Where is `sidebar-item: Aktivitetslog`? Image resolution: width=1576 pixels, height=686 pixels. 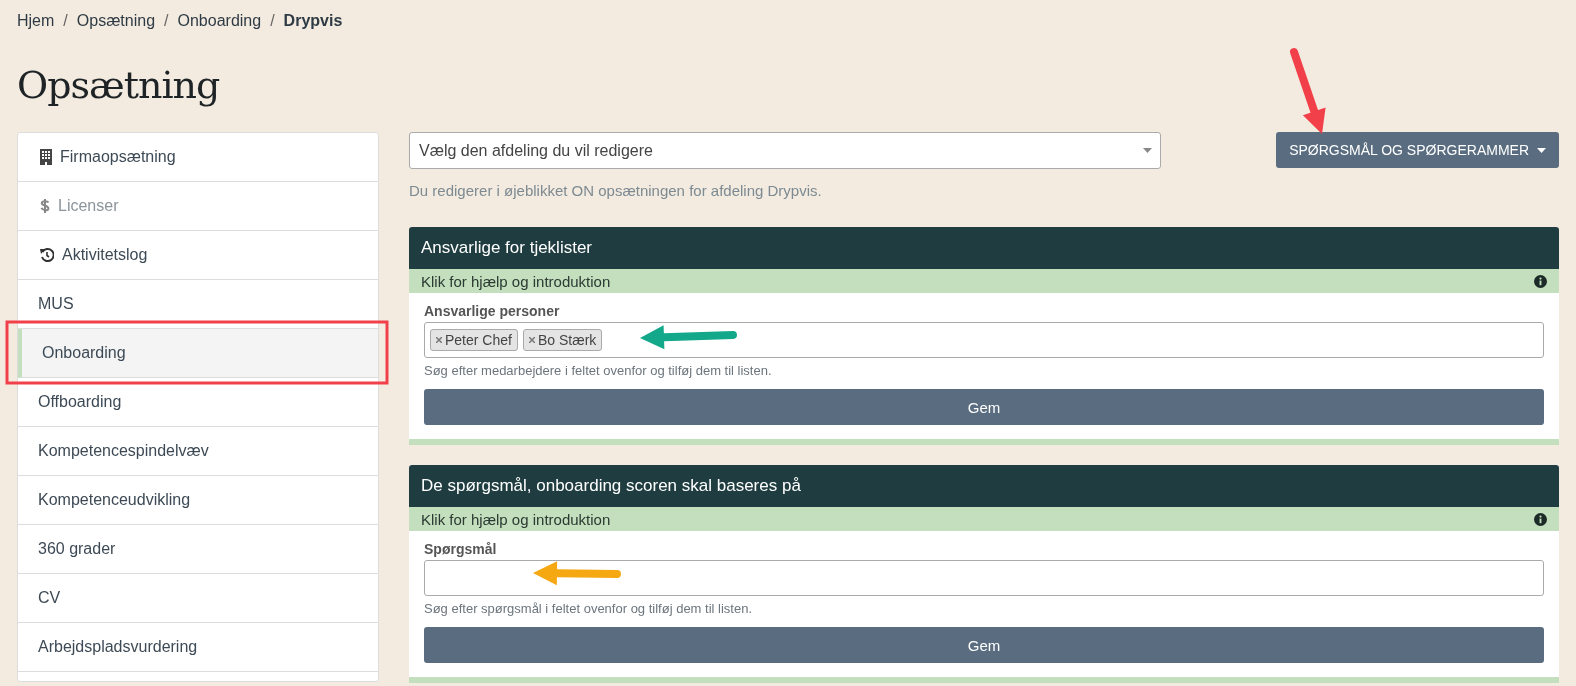
sidebar-item: Aktivitetslog is located at coordinates (198, 255).